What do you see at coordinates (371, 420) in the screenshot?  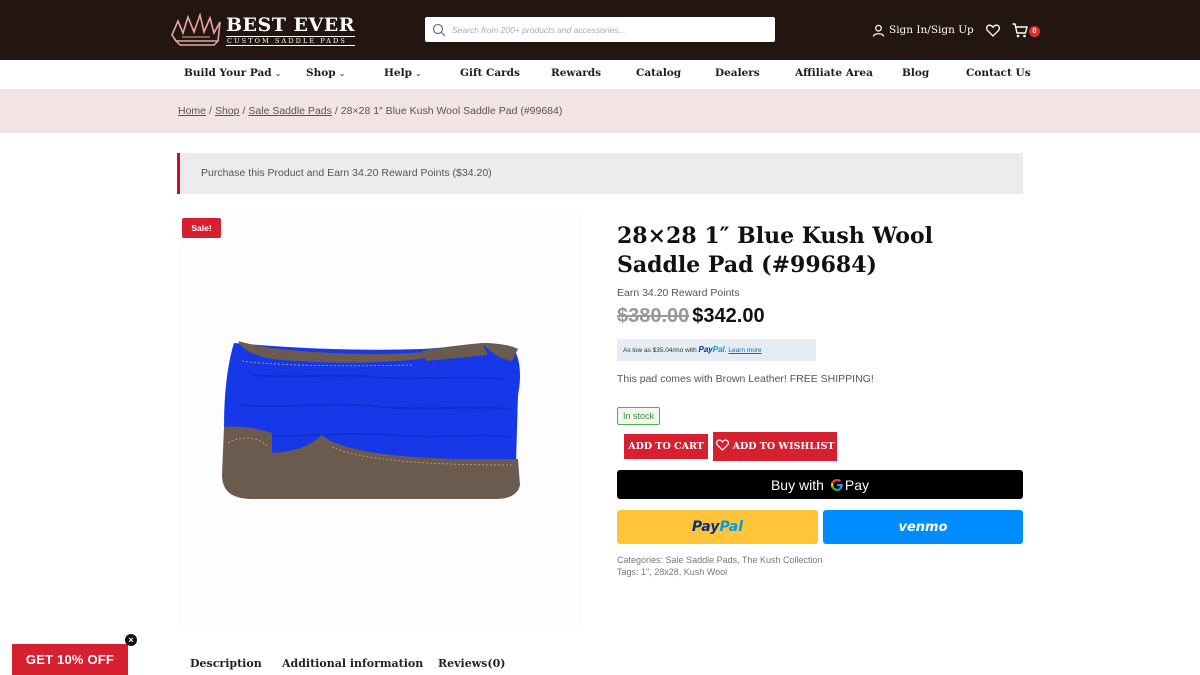 I see `saddle-pad-image` at bounding box center [371, 420].